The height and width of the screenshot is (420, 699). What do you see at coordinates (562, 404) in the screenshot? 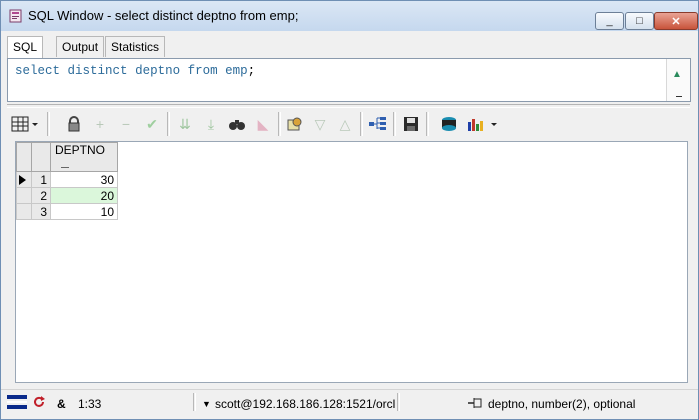
I see `column-info: deptno, number(2), optional` at bounding box center [562, 404].